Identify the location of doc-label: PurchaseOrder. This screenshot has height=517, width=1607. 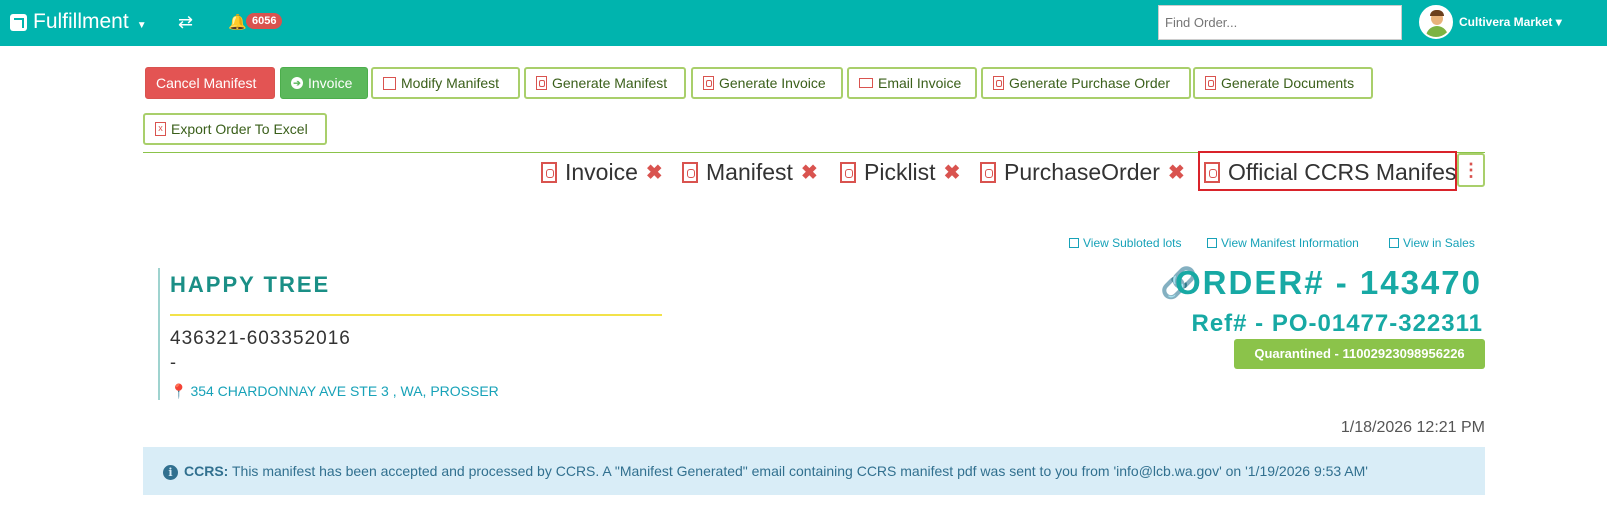
(1082, 171).